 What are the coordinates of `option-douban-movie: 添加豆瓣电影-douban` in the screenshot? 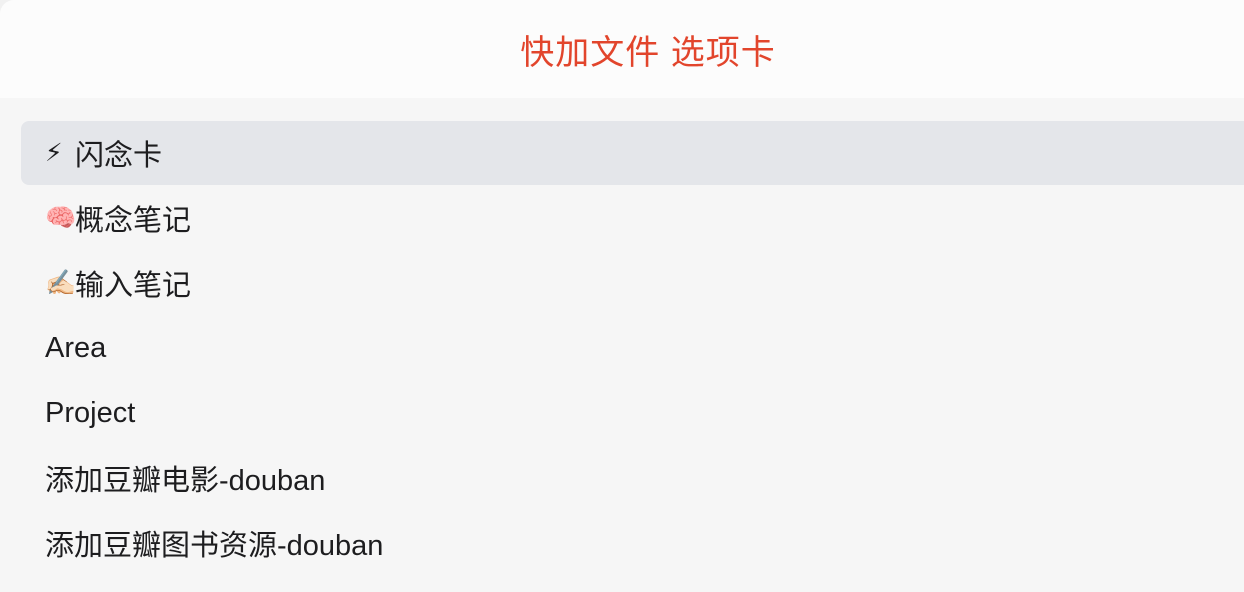 It's located at (632, 478).